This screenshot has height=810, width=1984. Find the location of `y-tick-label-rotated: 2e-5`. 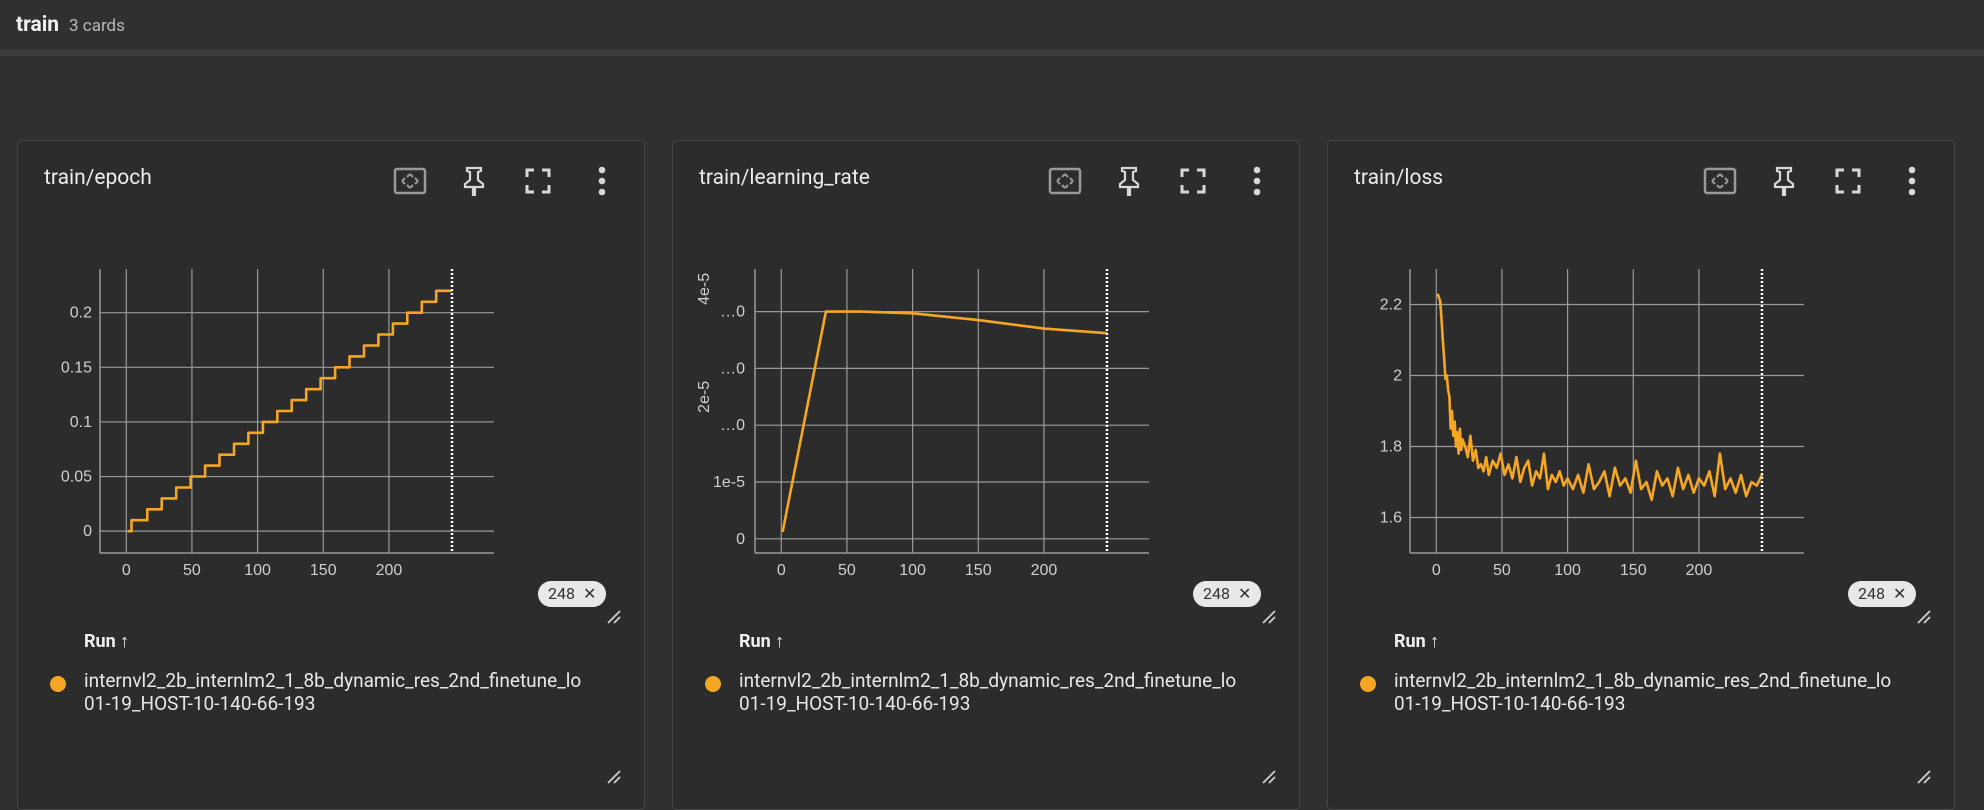

y-tick-label-rotated: 2e-5 is located at coordinates (704, 397).